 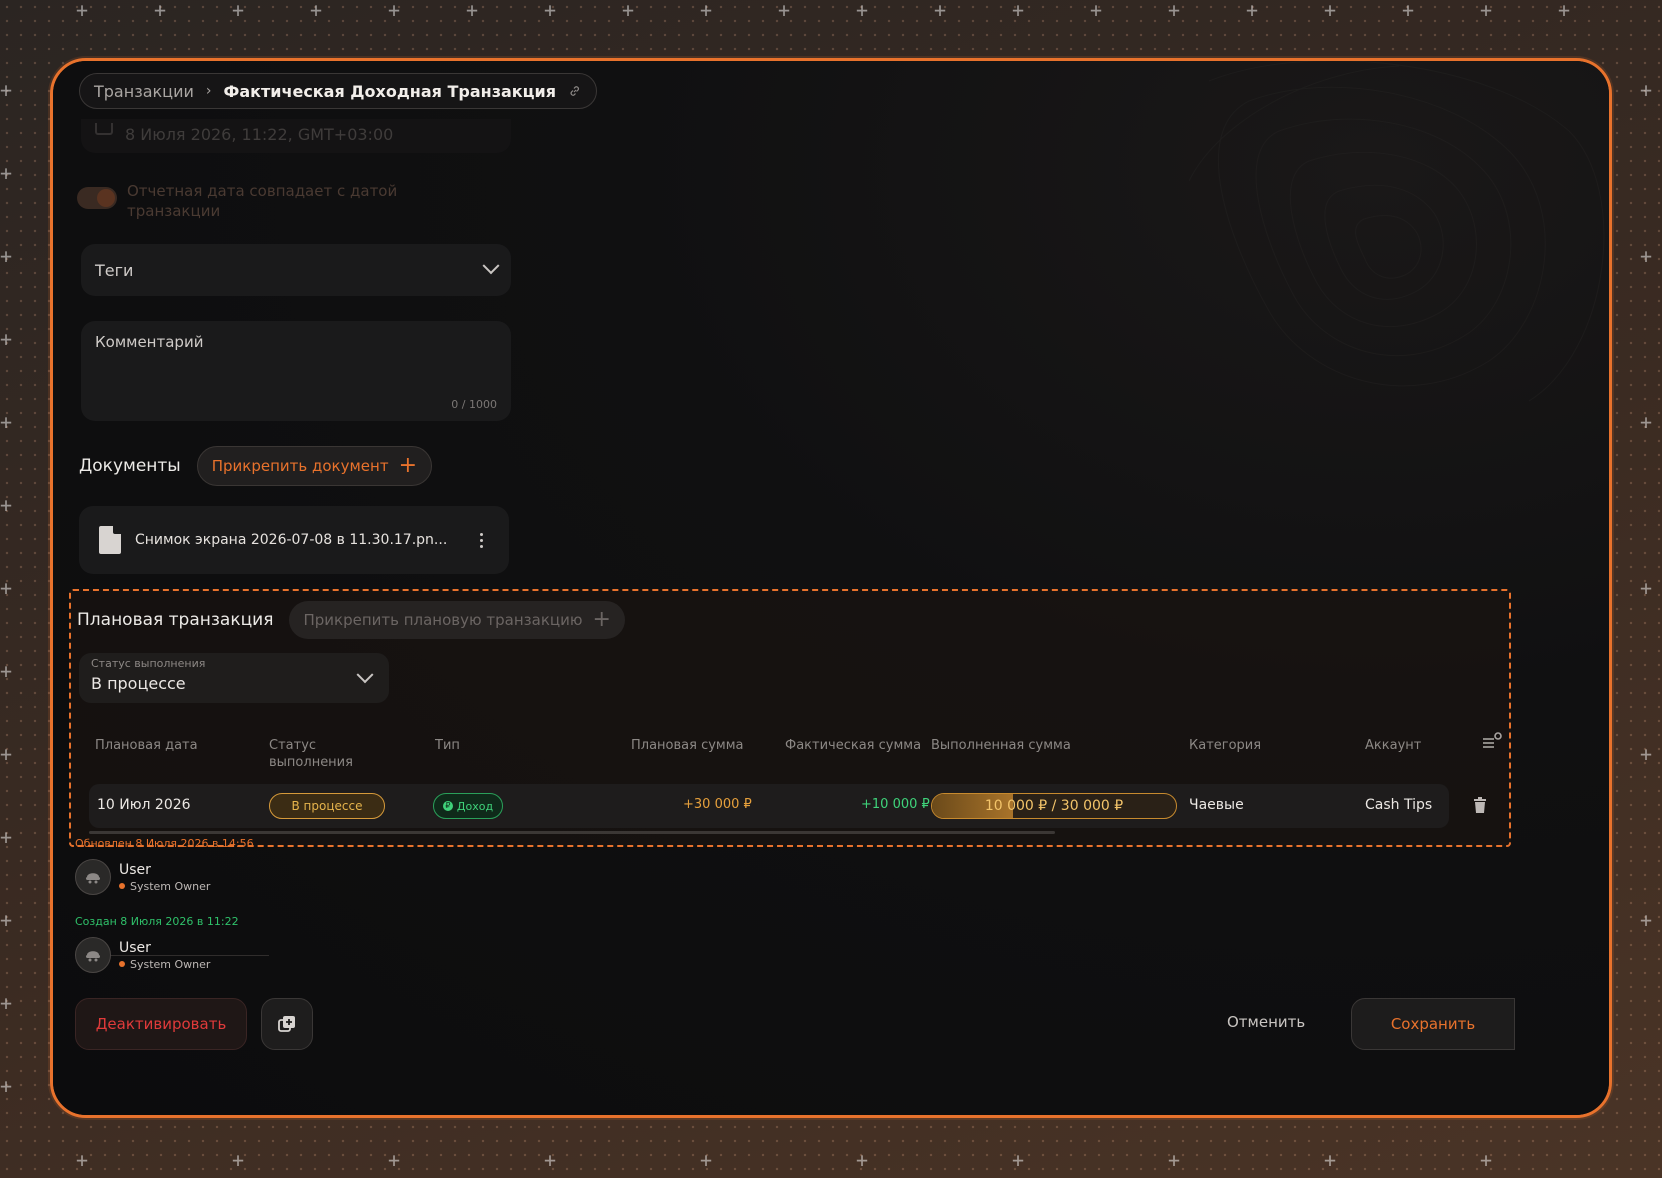 I want to click on type-badge-label: Доход, so click(x=475, y=806).